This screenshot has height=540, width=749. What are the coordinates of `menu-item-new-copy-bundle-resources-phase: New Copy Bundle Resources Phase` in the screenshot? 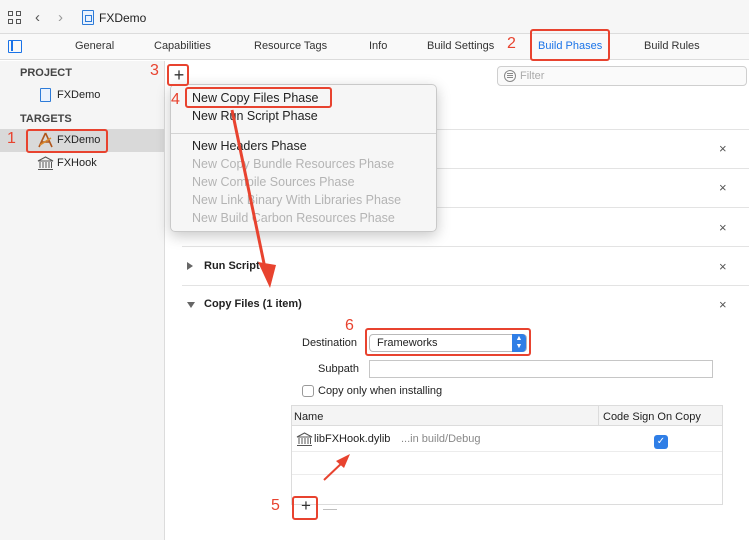 It's located at (293, 164).